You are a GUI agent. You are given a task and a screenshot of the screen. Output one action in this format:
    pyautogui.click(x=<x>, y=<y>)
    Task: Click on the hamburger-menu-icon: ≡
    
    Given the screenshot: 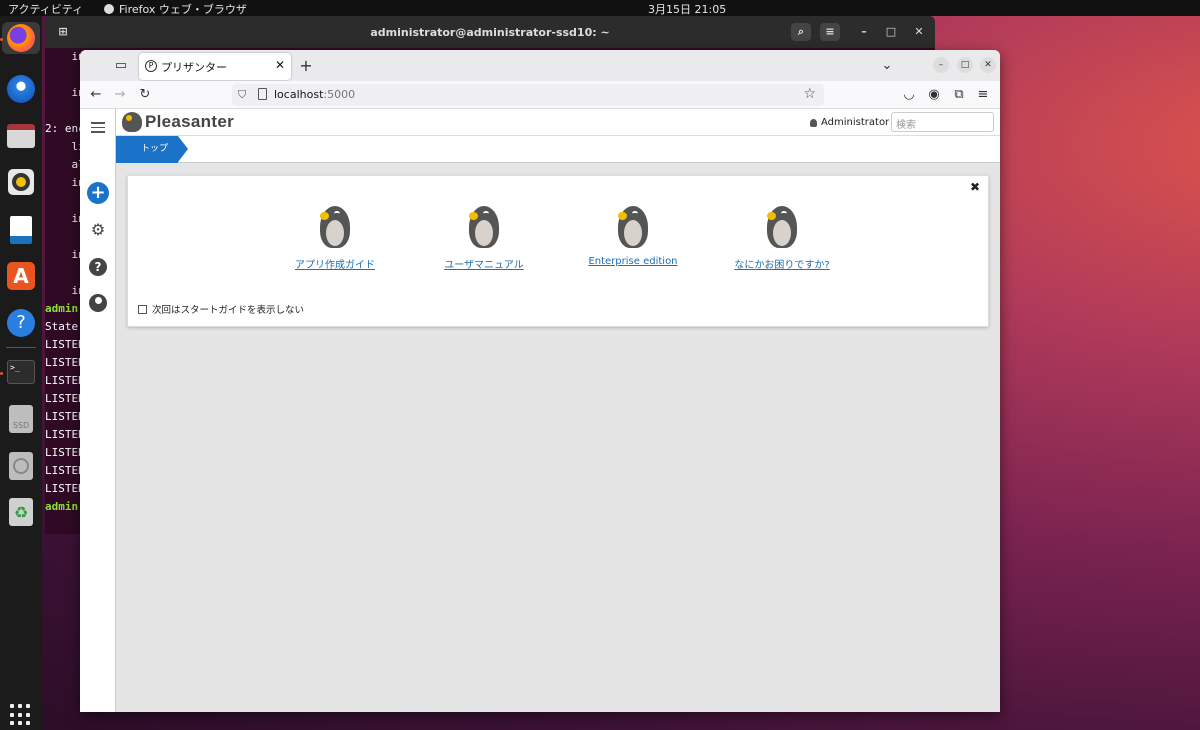 What is the action you would take?
    pyautogui.click(x=983, y=95)
    